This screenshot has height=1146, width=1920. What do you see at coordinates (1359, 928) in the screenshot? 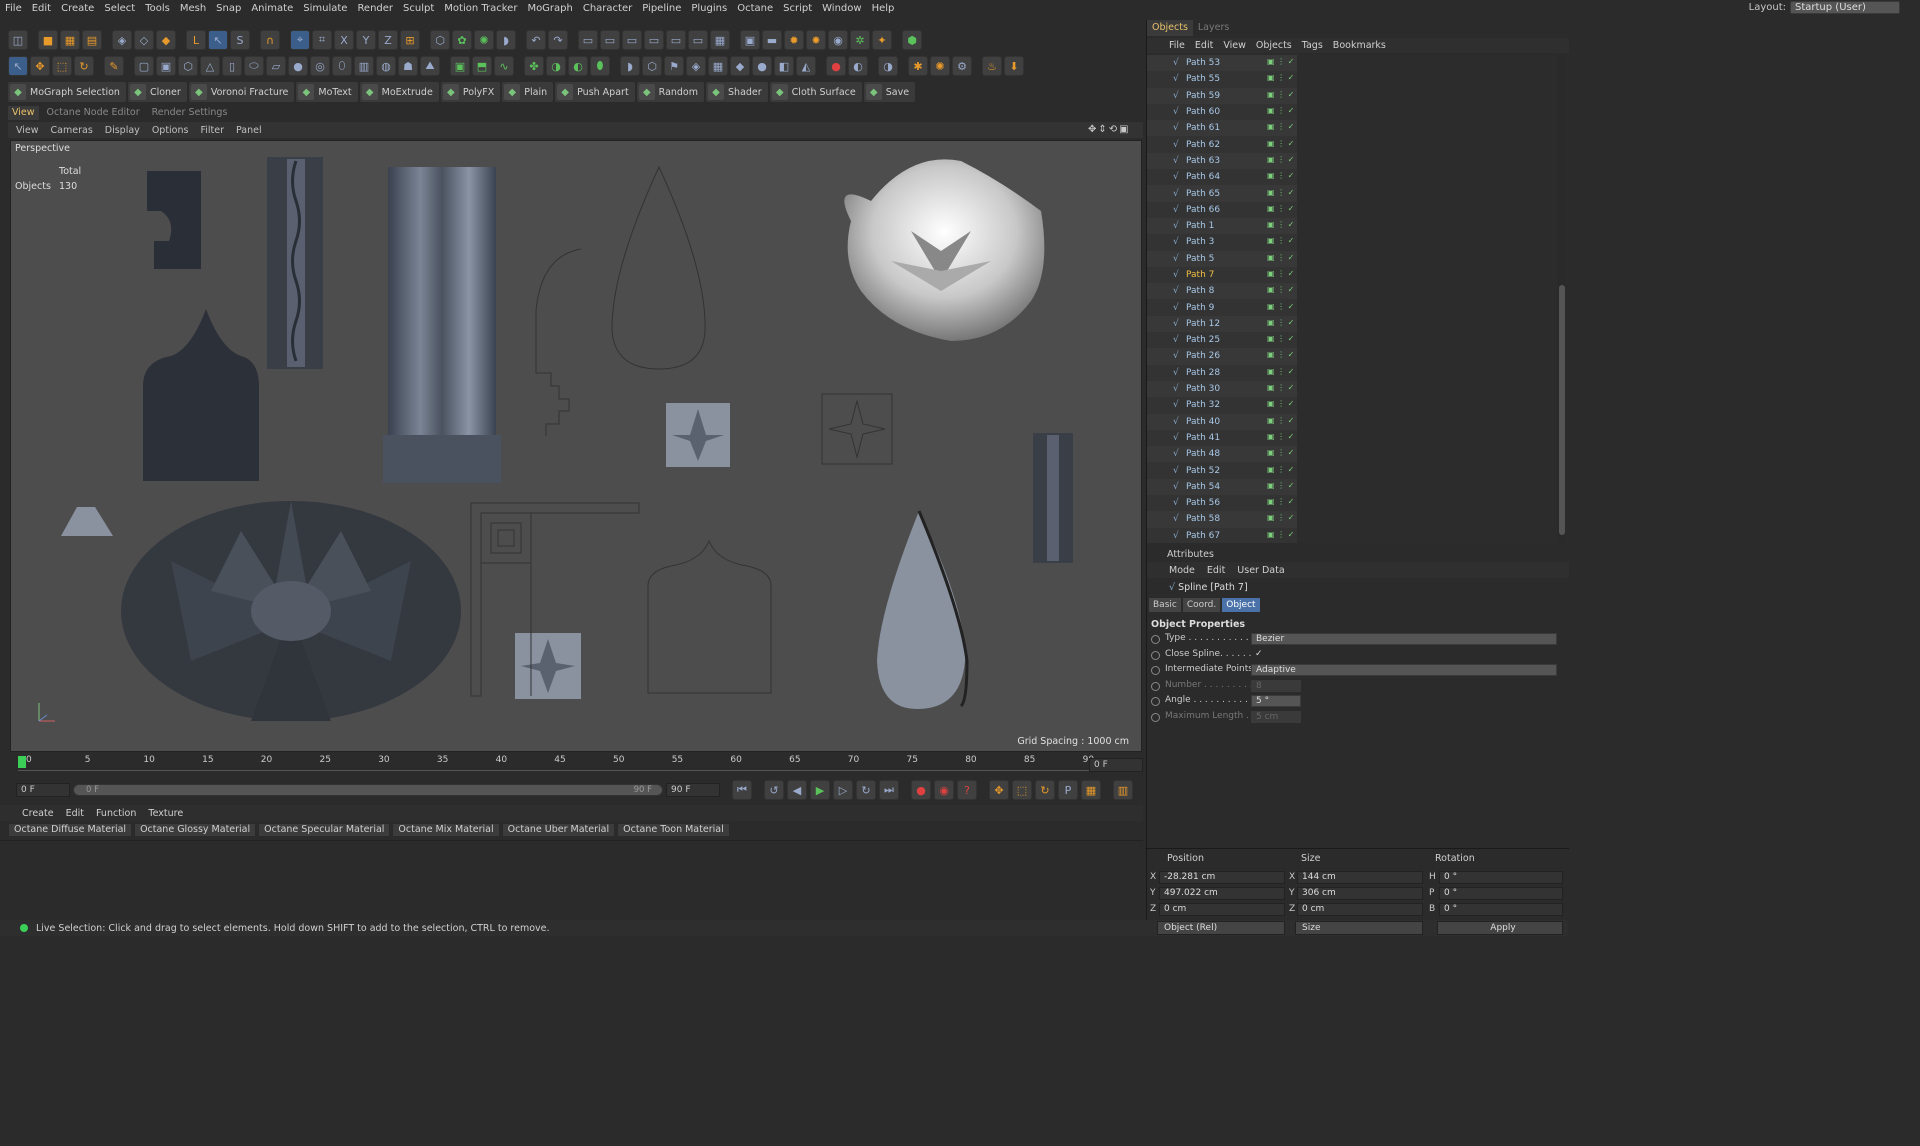
I see `size-mode-dropdown: Size` at bounding box center [1359, 928].